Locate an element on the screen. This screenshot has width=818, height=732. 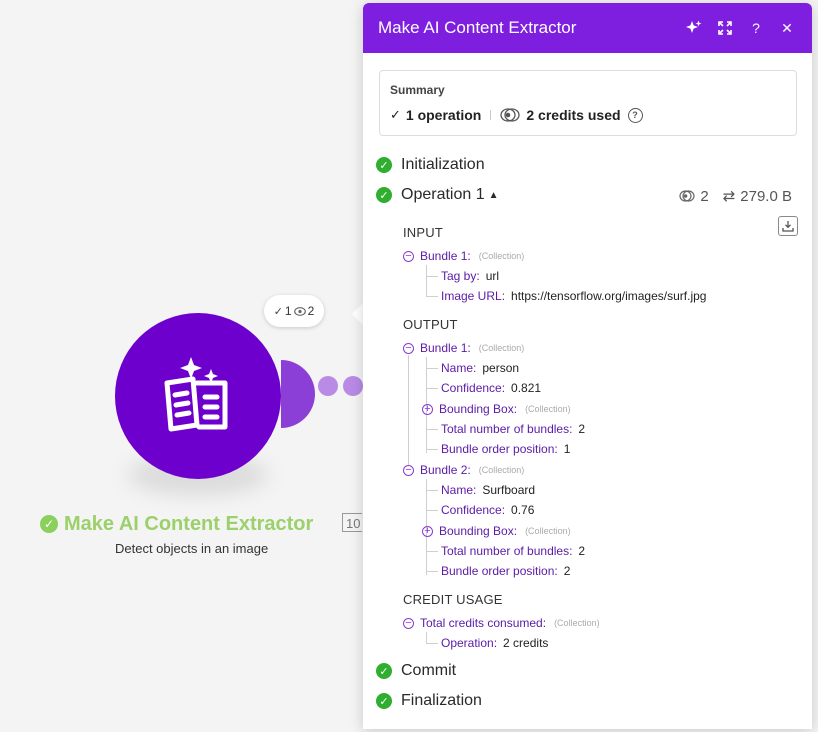
operation-credits-value: 2 is located at coordinates (704, 196).